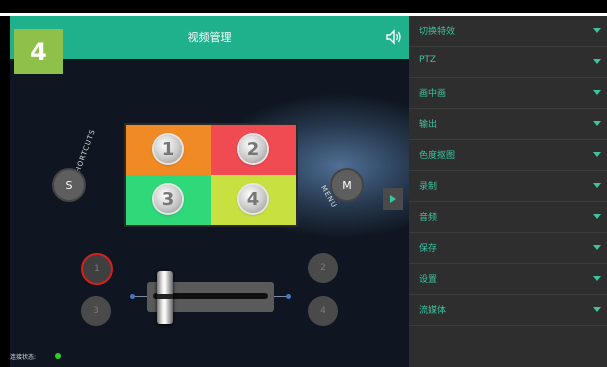 This screenshot has width=607, height=367. Describe the element at coordinates (508, 155) in the screenshot. I see `menu-item-chroma-key: 色度抠图` at that location.